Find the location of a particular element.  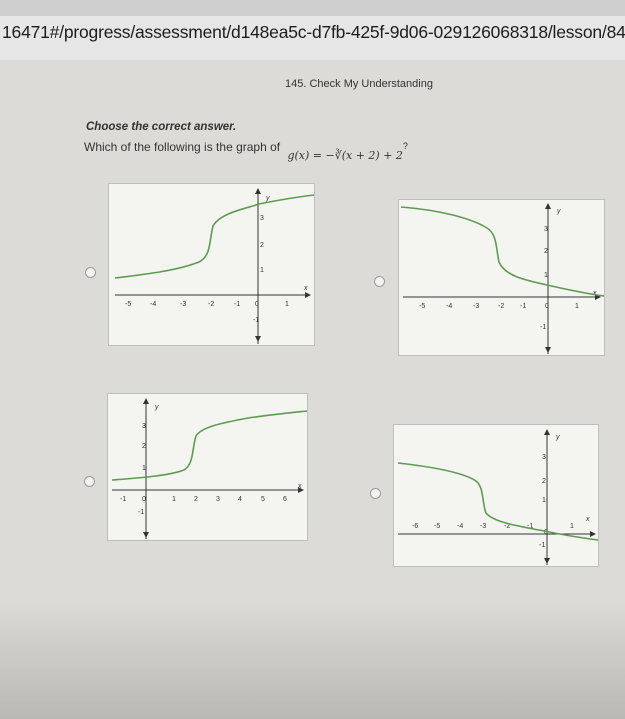

graph-option-d: y x -6 -5 -4 -3 -2 -1 0 1 3 2 1 -1 is located at coordinates (496, 495).